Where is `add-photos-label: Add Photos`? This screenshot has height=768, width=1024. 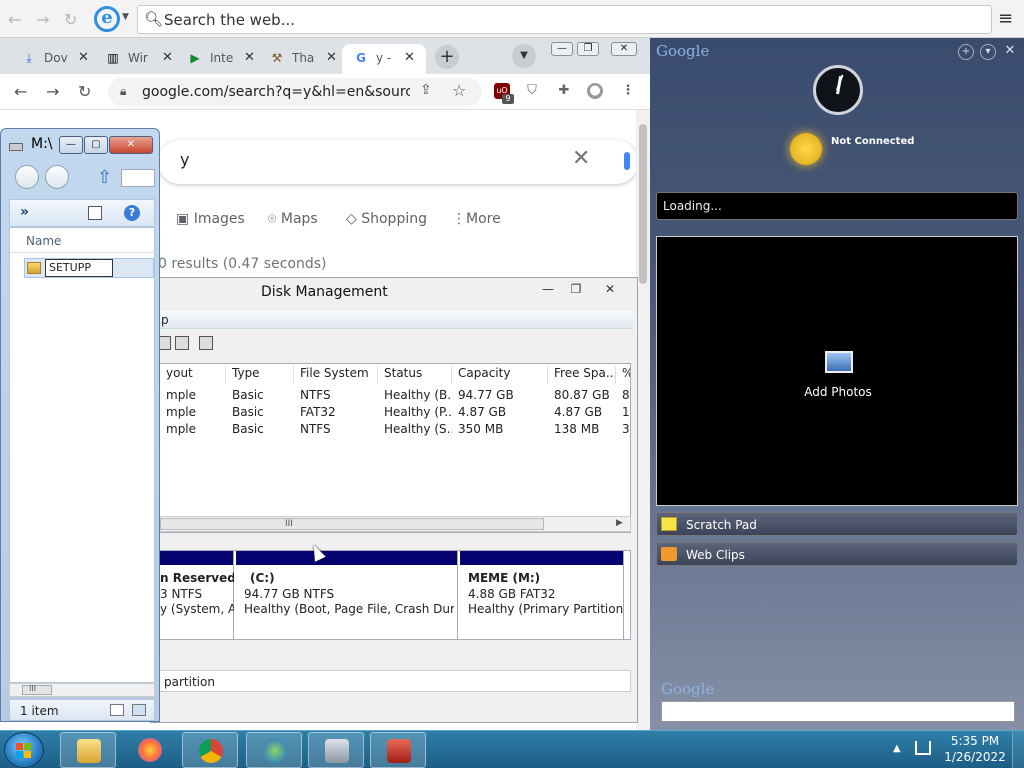
add-photos-label: Add Photos is located at coordinates (838, 392).